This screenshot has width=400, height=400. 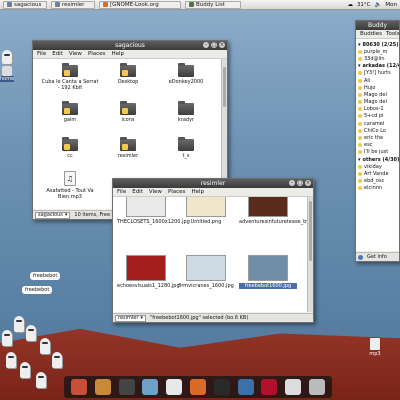 What do you see at coordinates (7, 74) in the screenshot?
I see `home-desktop-icon: home` at bounding box center [7, 74].